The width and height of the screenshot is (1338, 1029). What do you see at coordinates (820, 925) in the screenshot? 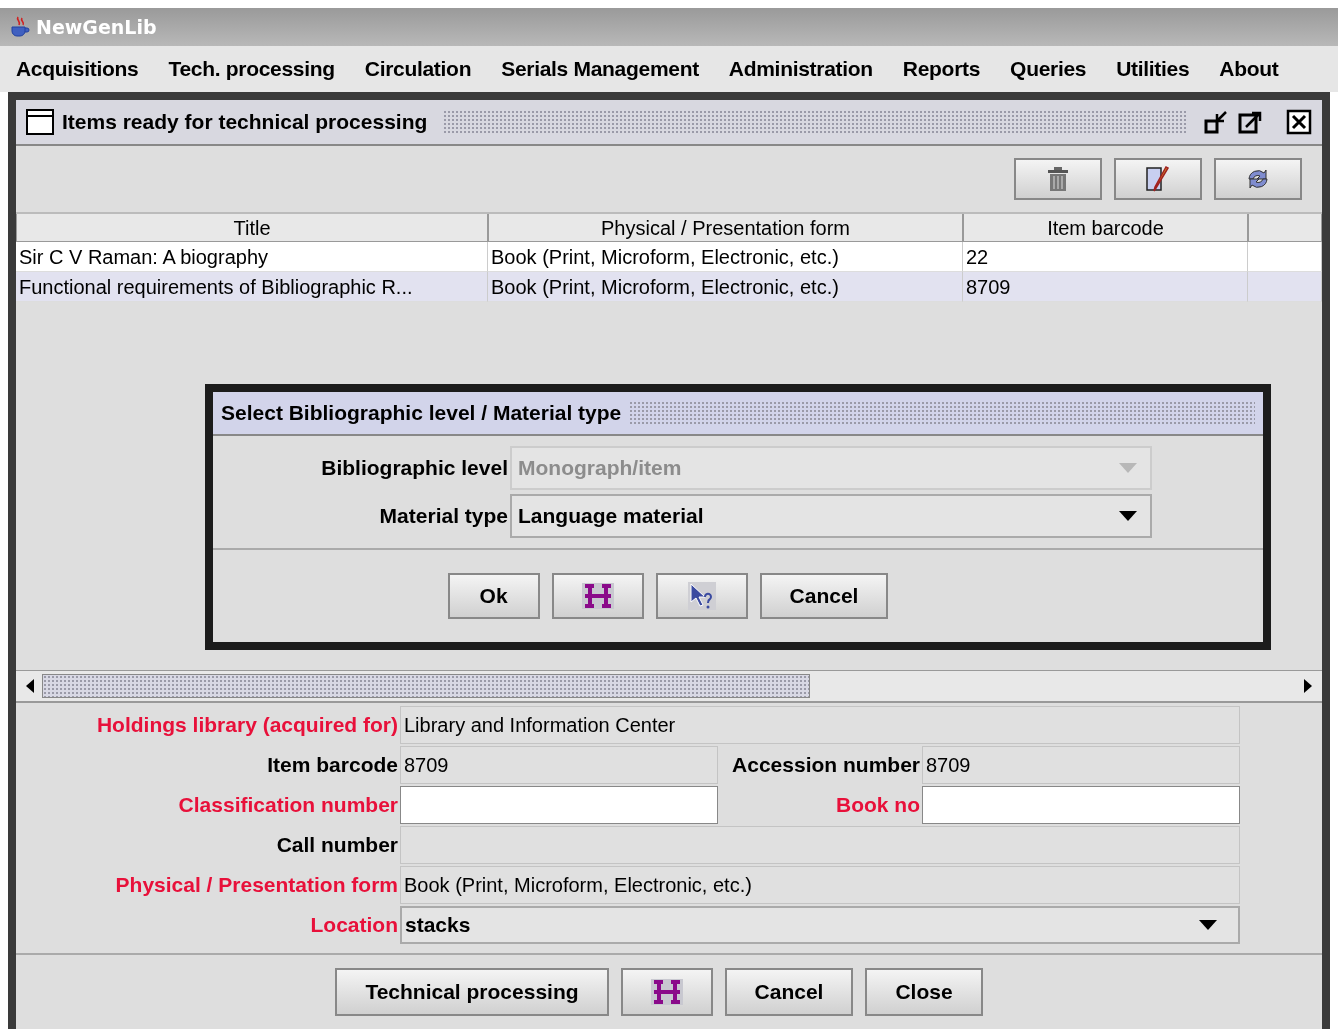
I see `dropdown: stacks` at bounding box center [820, 925].